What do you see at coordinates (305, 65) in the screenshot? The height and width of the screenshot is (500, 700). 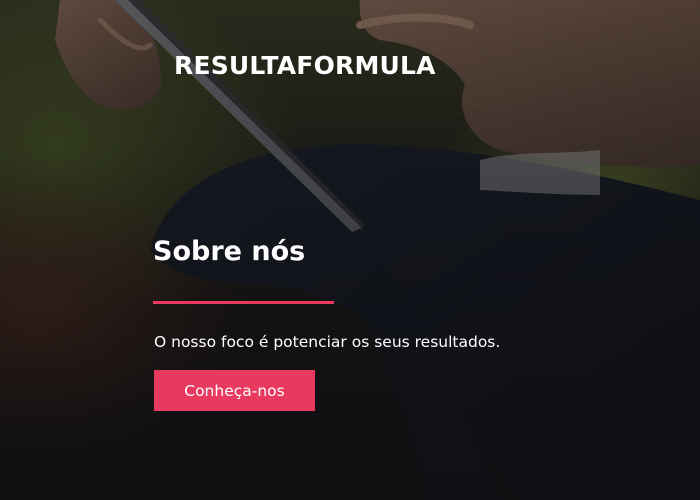 I see `brand-logo-text: RESULTAFORMULA` at bounding box center [305, 65].